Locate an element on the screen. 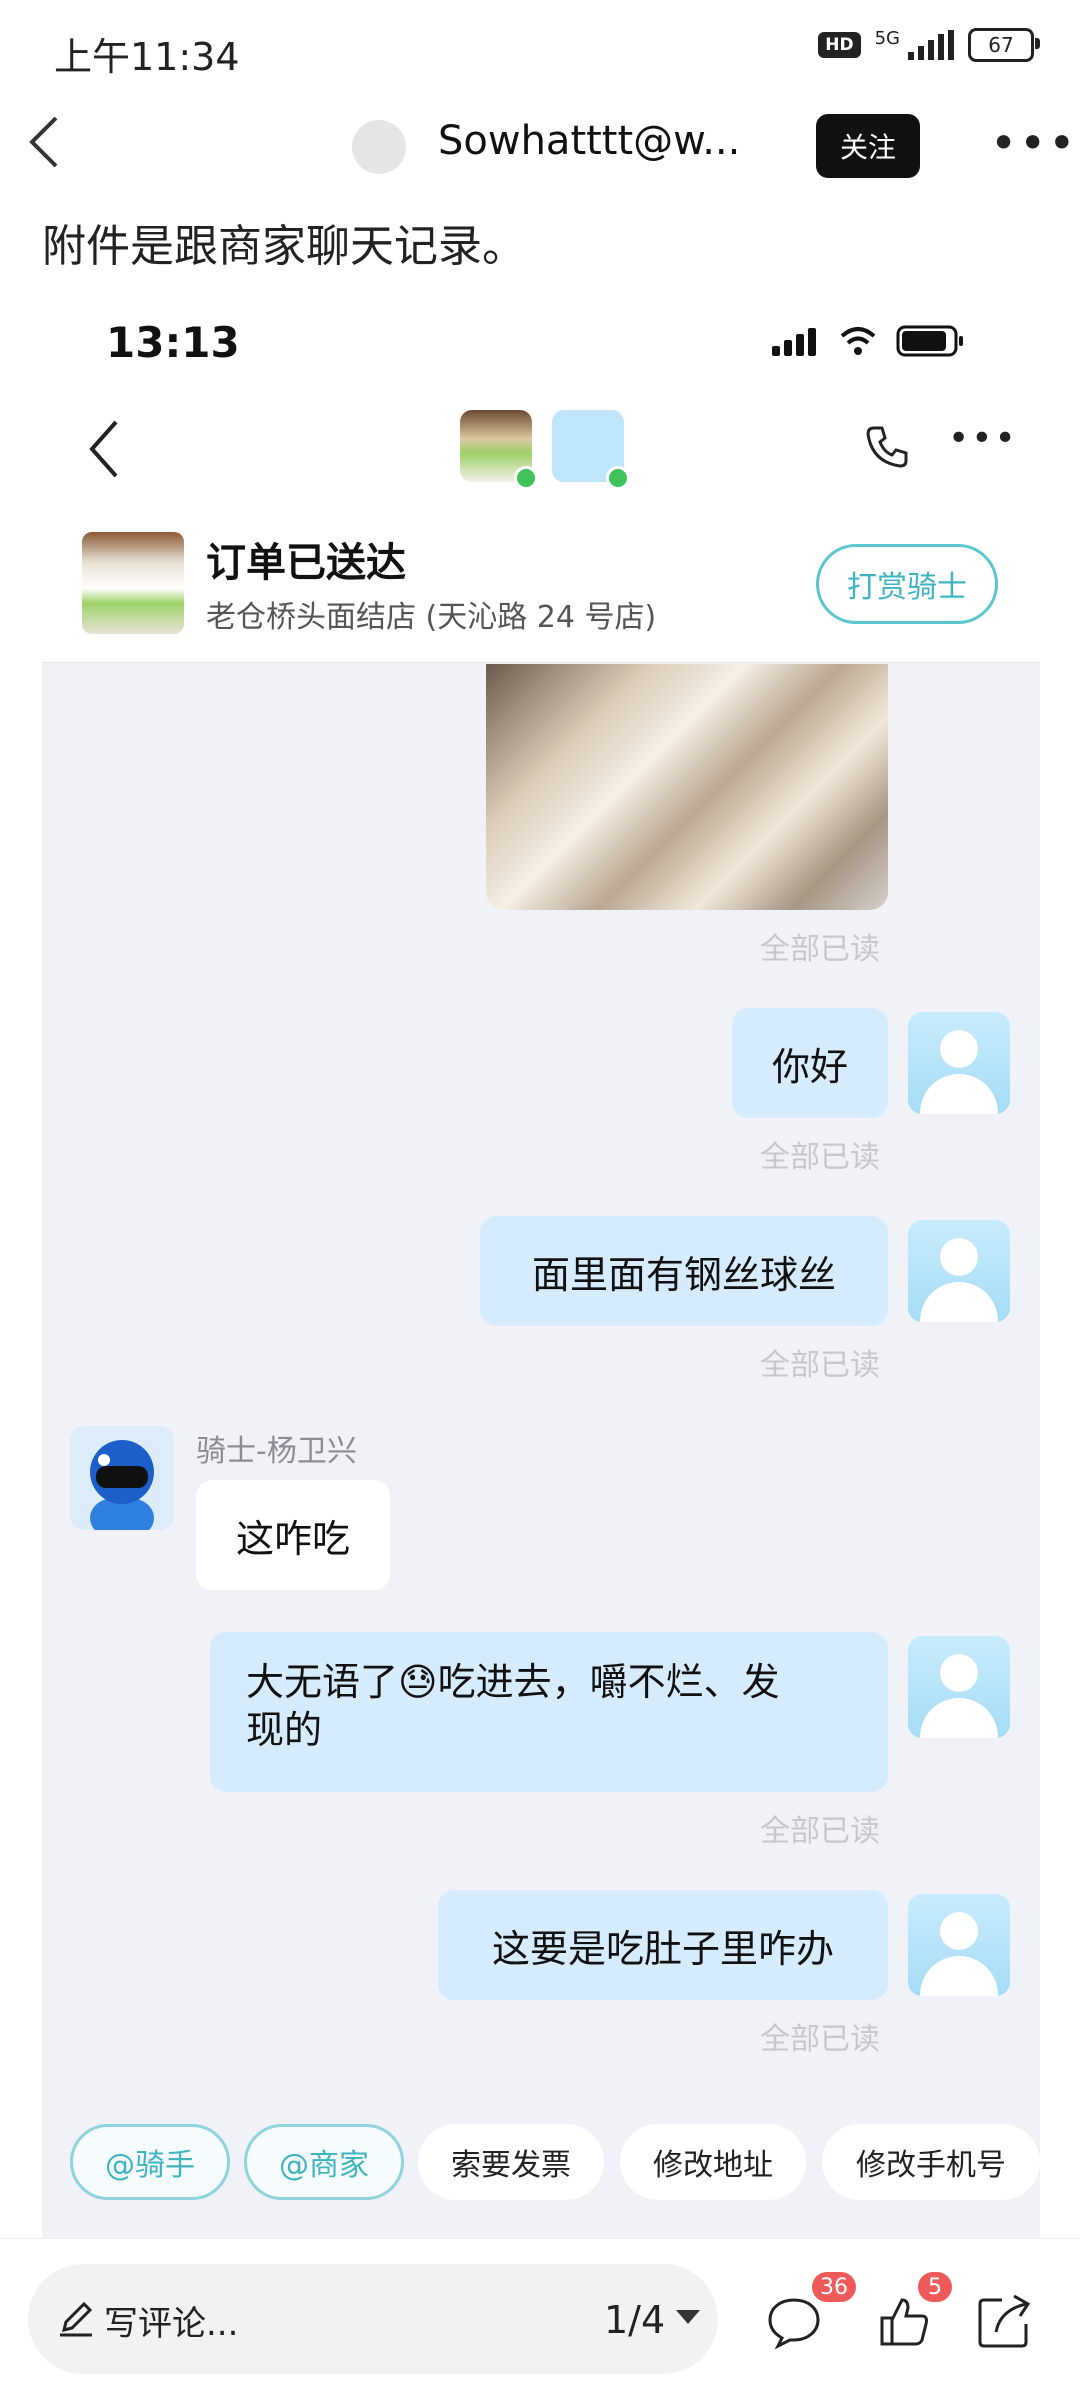  screenshot-status-icons is located at coordinates (868, 341).